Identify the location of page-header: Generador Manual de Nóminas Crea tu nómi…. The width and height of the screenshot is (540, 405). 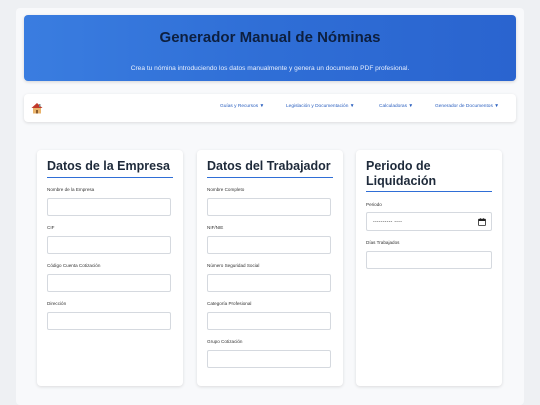
(270, 48).